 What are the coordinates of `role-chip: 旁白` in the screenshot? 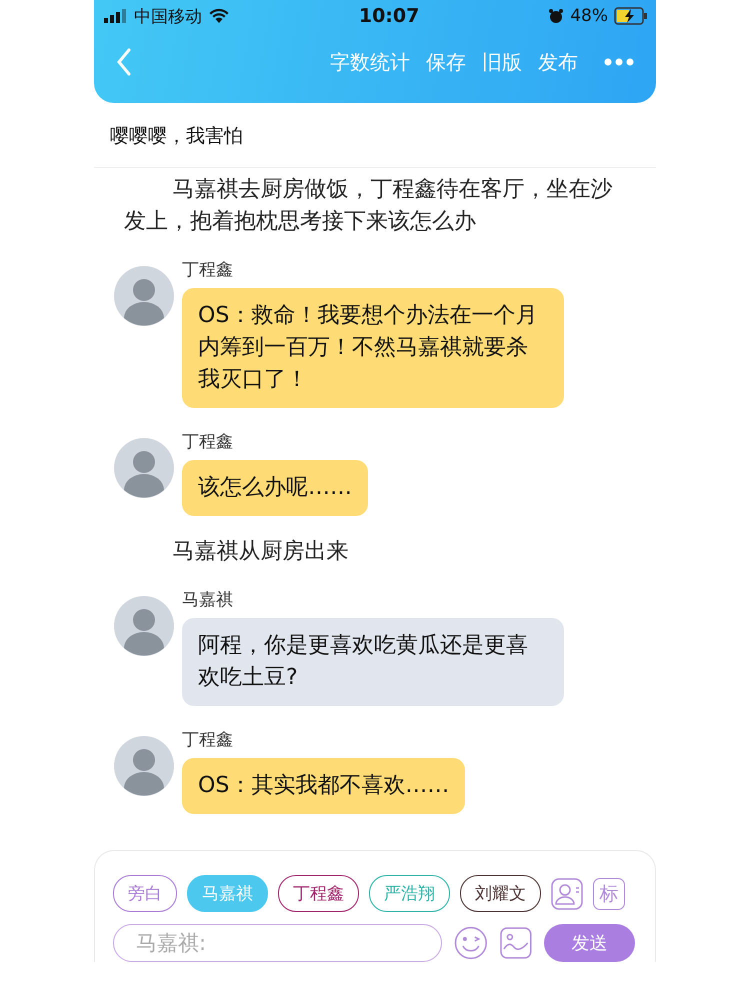 It's located at (145, 893).